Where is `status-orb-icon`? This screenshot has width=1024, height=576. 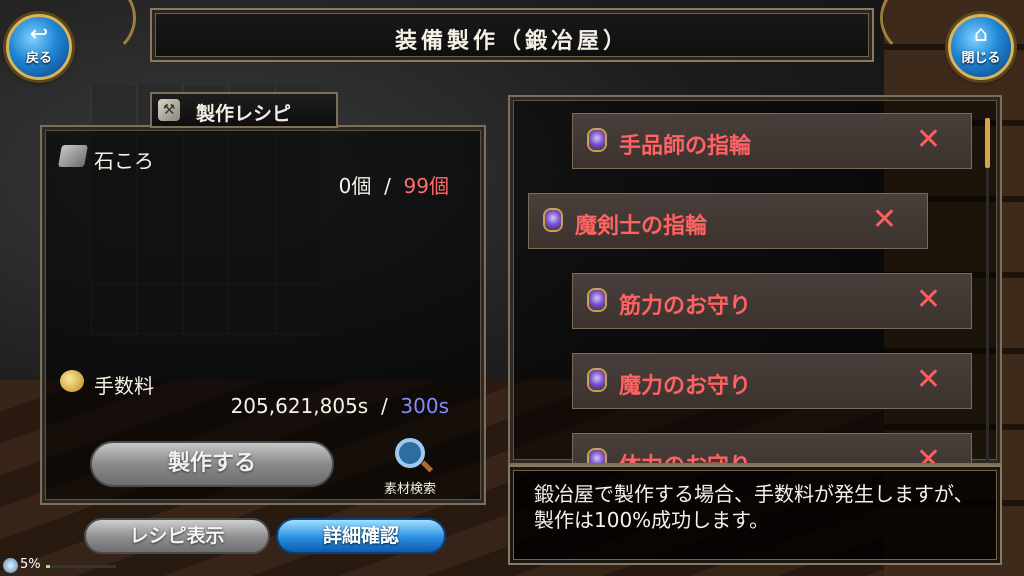 status-orb-icon is located at coordinates (10, 565).